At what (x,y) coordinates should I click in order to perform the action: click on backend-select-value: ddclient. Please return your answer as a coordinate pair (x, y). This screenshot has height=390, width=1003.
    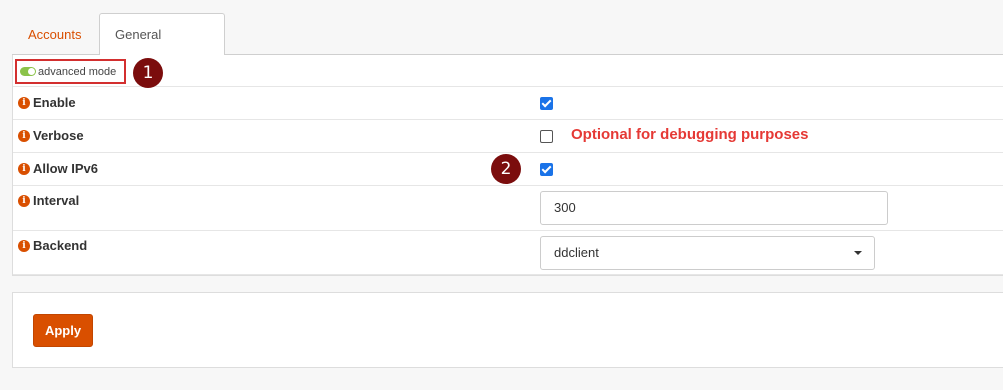
    Looking at the image, I should click on (576, 252).